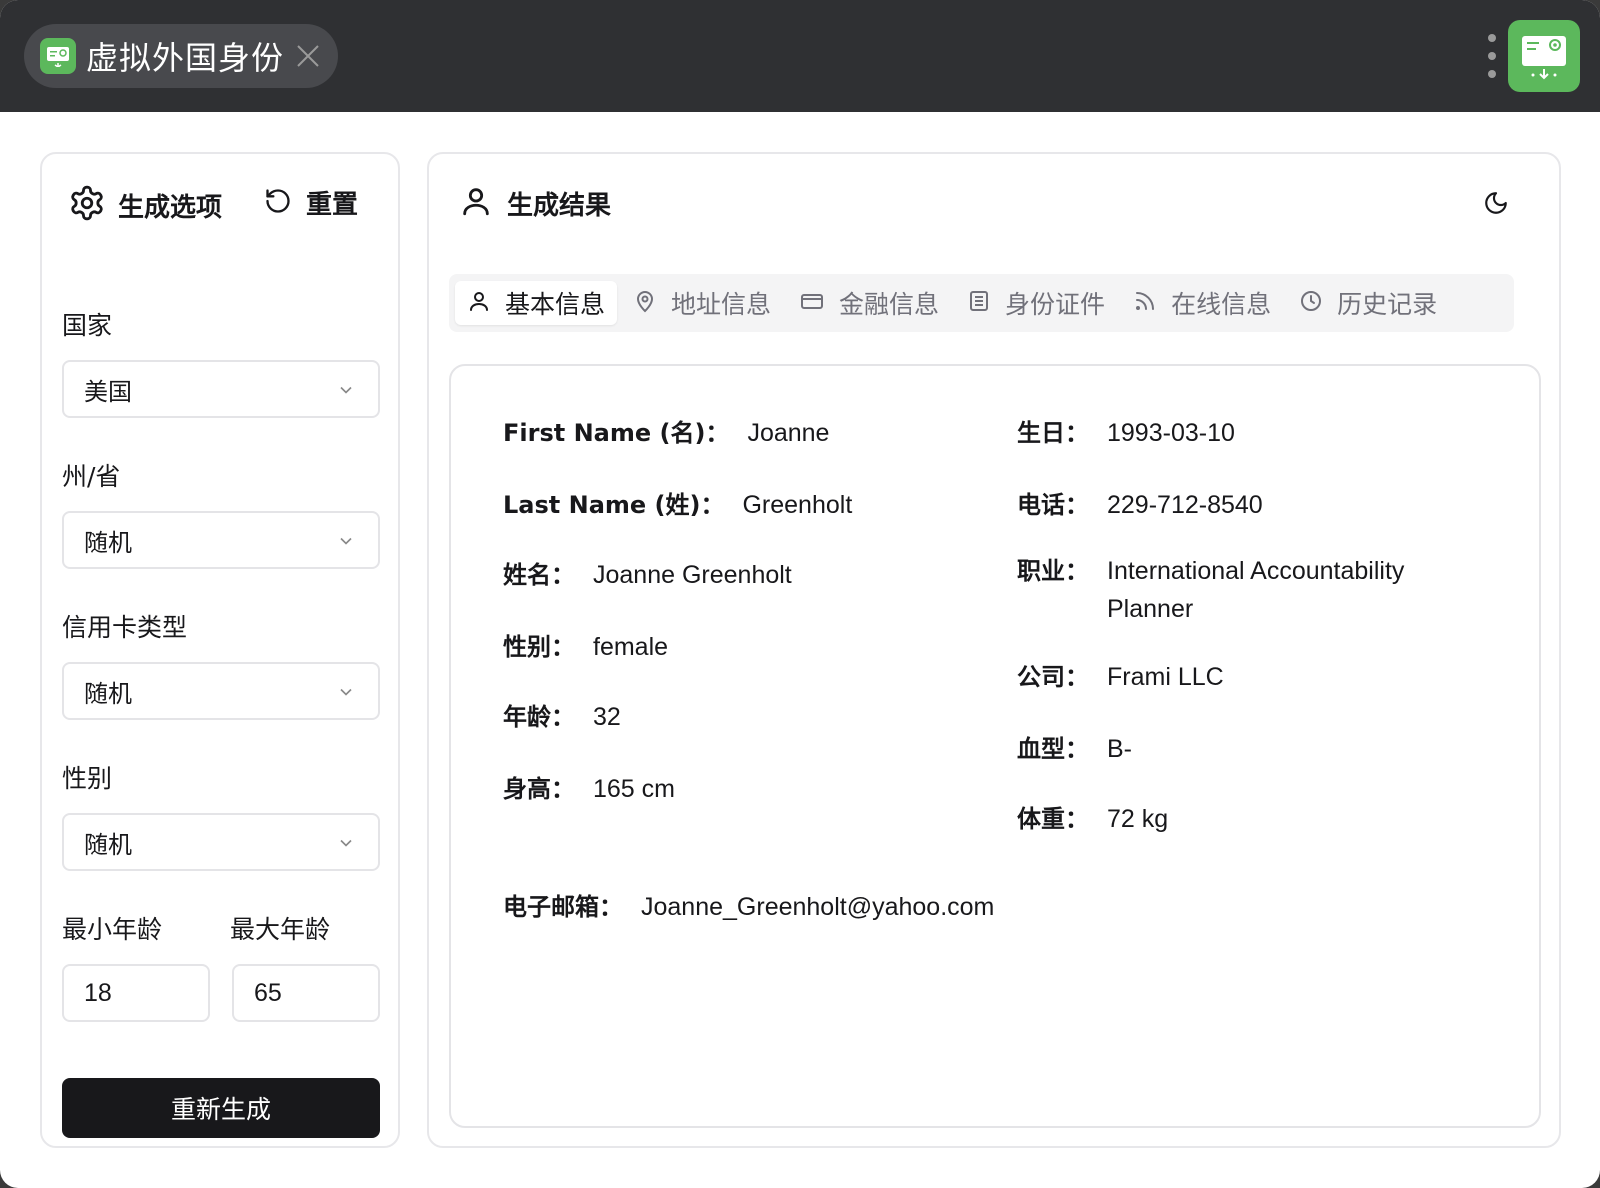  Describe the element at coordinates (616, 433) in the screenshot. I see `first-name-label: First Name (名)：` at that location.